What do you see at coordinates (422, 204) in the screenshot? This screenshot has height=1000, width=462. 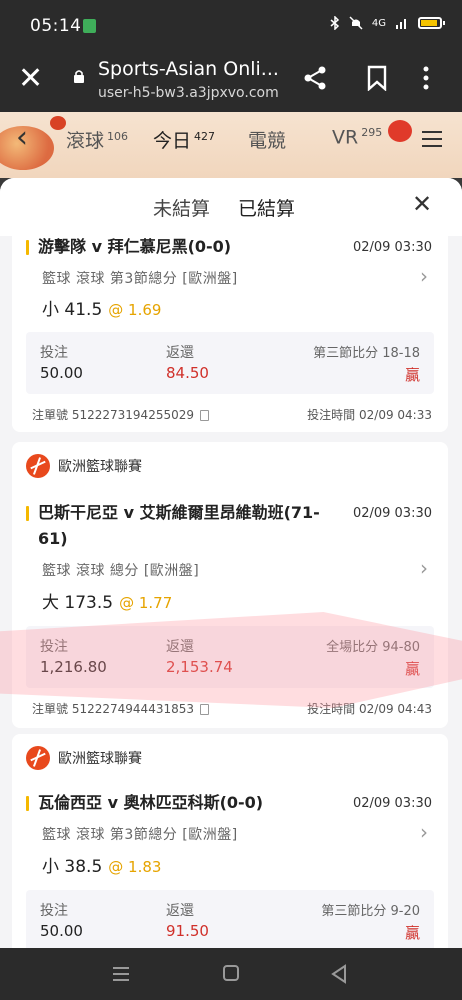 I see `close-icon: ✕` at bounding box center [422, 204].